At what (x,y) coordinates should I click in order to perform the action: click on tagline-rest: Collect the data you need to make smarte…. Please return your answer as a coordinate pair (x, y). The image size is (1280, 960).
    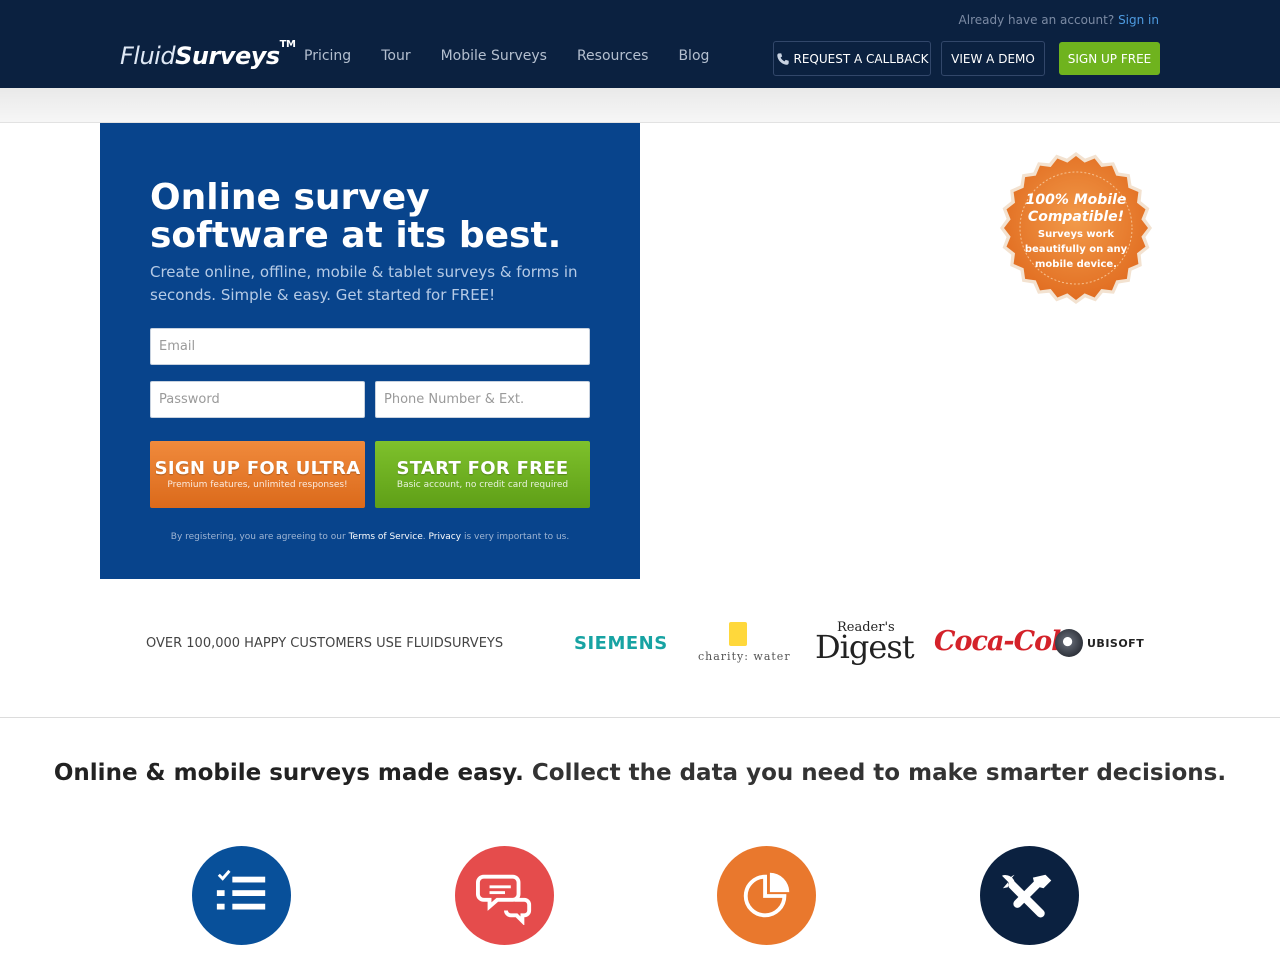
    Looking at the image, I should click on (879, 773).